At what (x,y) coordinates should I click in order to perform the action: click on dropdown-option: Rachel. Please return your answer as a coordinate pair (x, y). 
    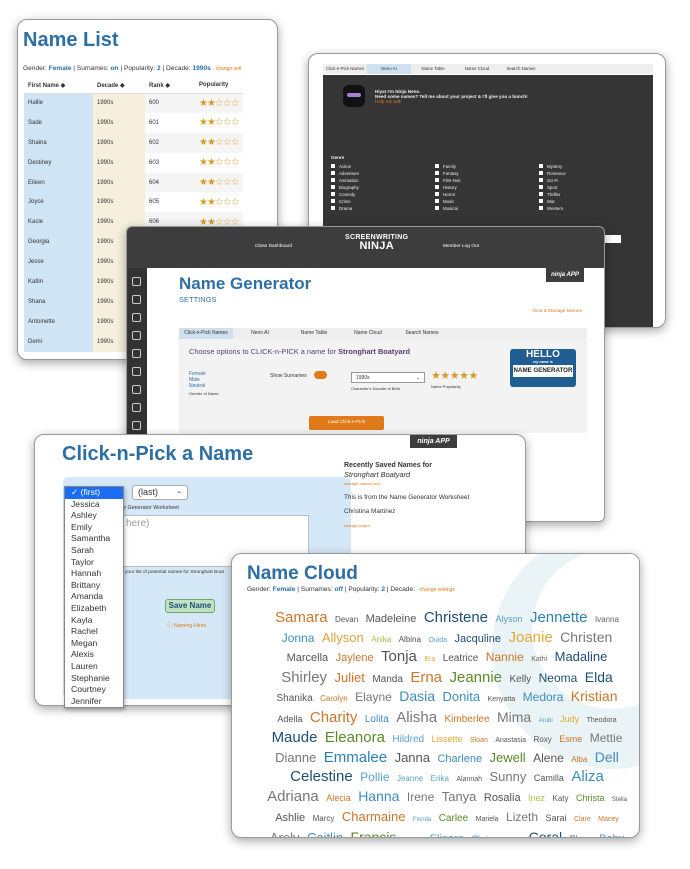
    Looking at the image, I should click on (94, 632).